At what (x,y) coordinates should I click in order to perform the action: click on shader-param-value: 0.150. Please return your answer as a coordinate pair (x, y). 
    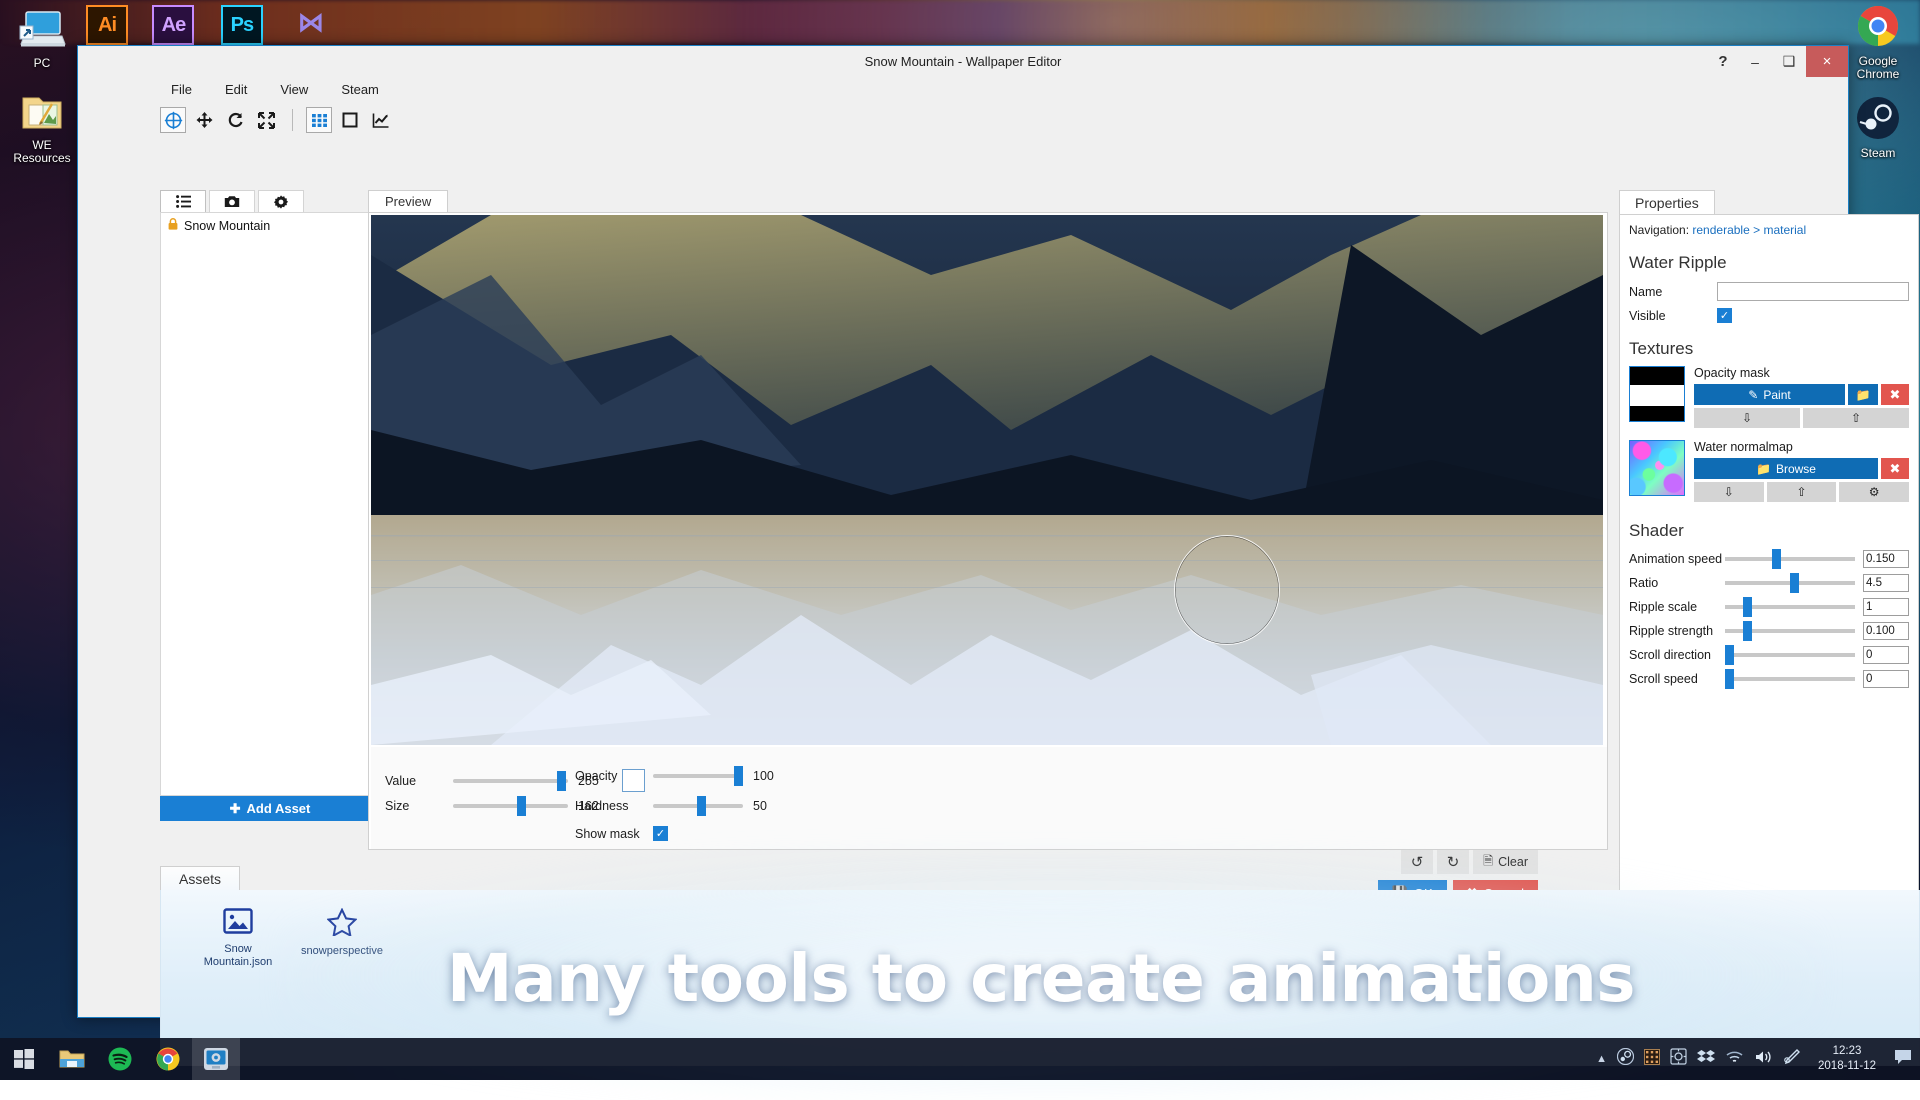
    Looking at the image, I should click on (1886, 559).